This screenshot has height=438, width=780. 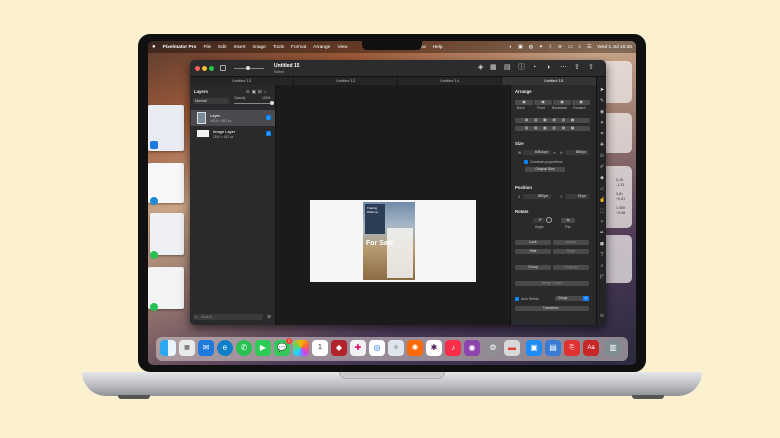 I want to click on archive-icon: Aa, so click(x=591, y=348).